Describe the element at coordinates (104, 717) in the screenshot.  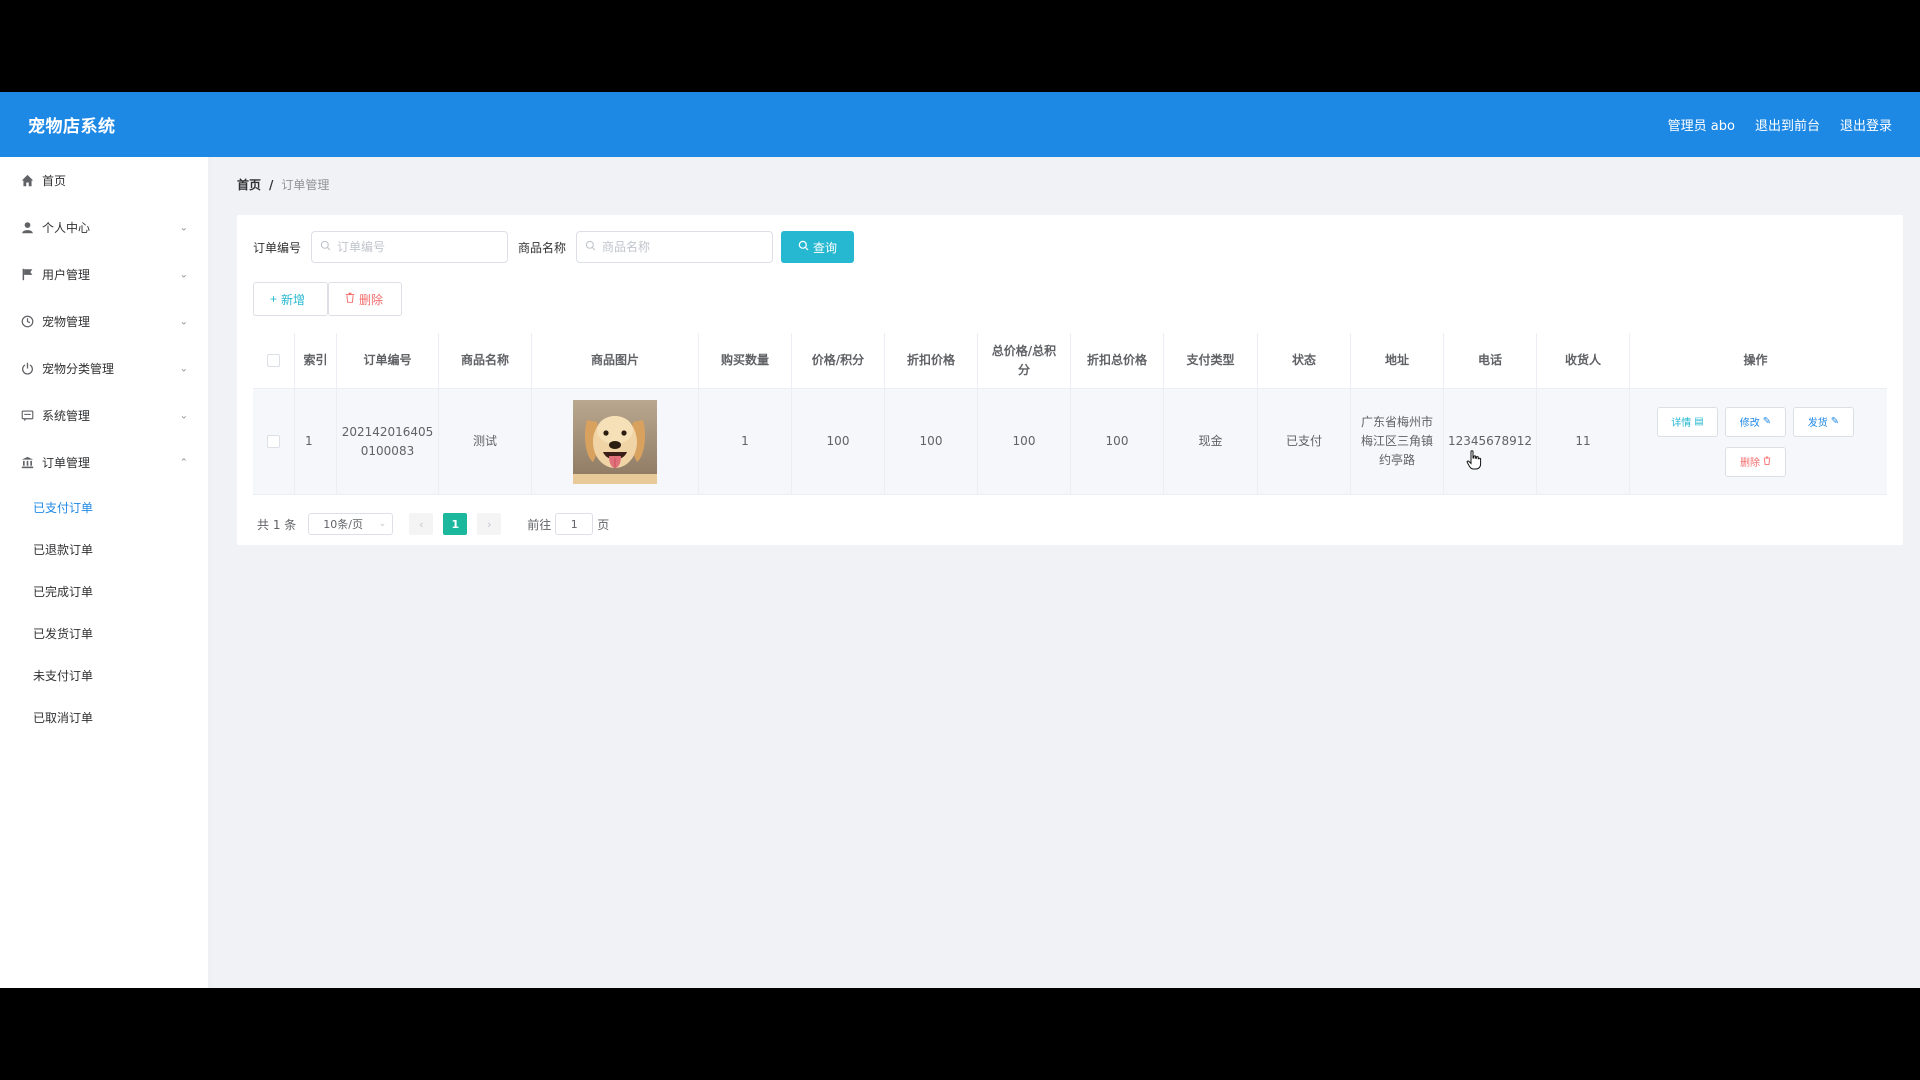
I see `submenu-cancelled-orders: 已取消订单` at that location.